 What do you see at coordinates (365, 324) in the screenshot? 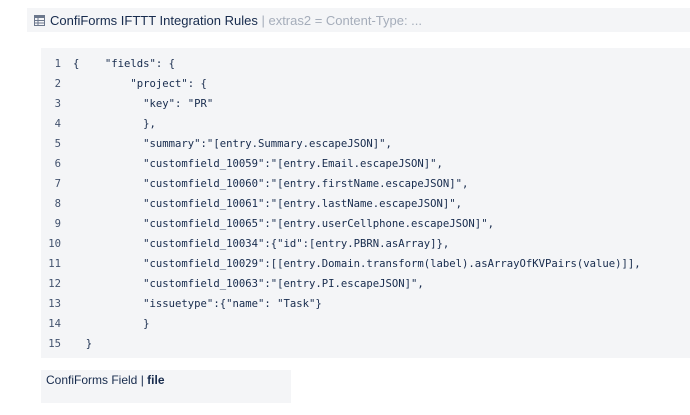
I see `code-line: 14 }` at bounding box center [365, 324].